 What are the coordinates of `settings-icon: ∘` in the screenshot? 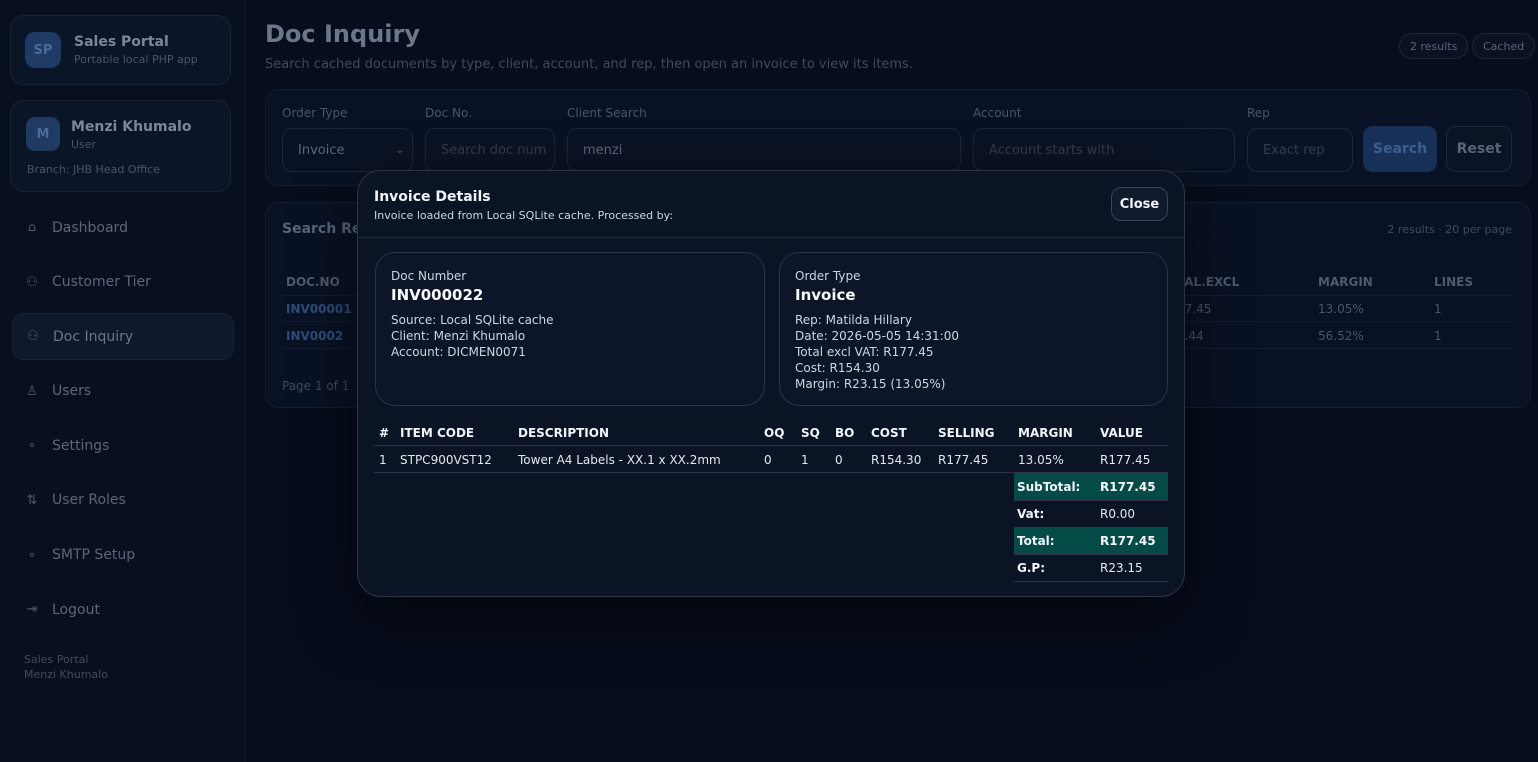 It's located at (32, 446).